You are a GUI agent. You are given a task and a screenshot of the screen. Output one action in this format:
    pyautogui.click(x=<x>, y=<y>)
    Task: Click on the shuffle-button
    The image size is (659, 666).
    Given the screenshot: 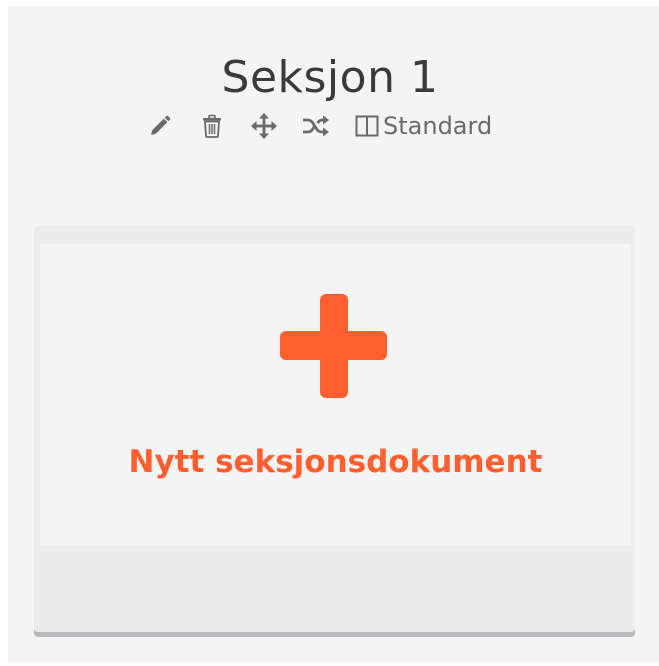 What is the action you would take?
    pyautogui.click(x=316, y=126)
    